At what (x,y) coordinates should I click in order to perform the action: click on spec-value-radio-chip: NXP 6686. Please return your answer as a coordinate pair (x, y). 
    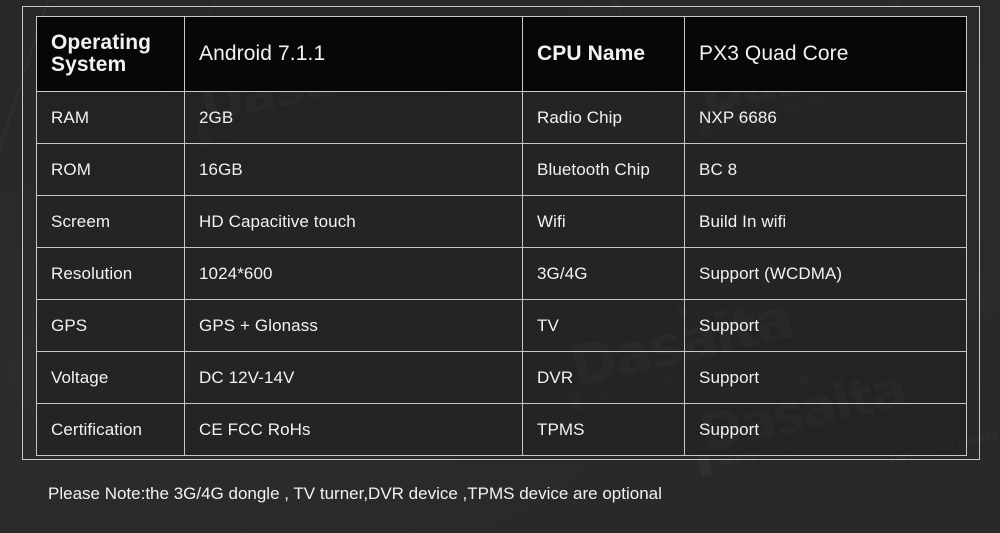
    Looking at the image, I should click on (825, 117).